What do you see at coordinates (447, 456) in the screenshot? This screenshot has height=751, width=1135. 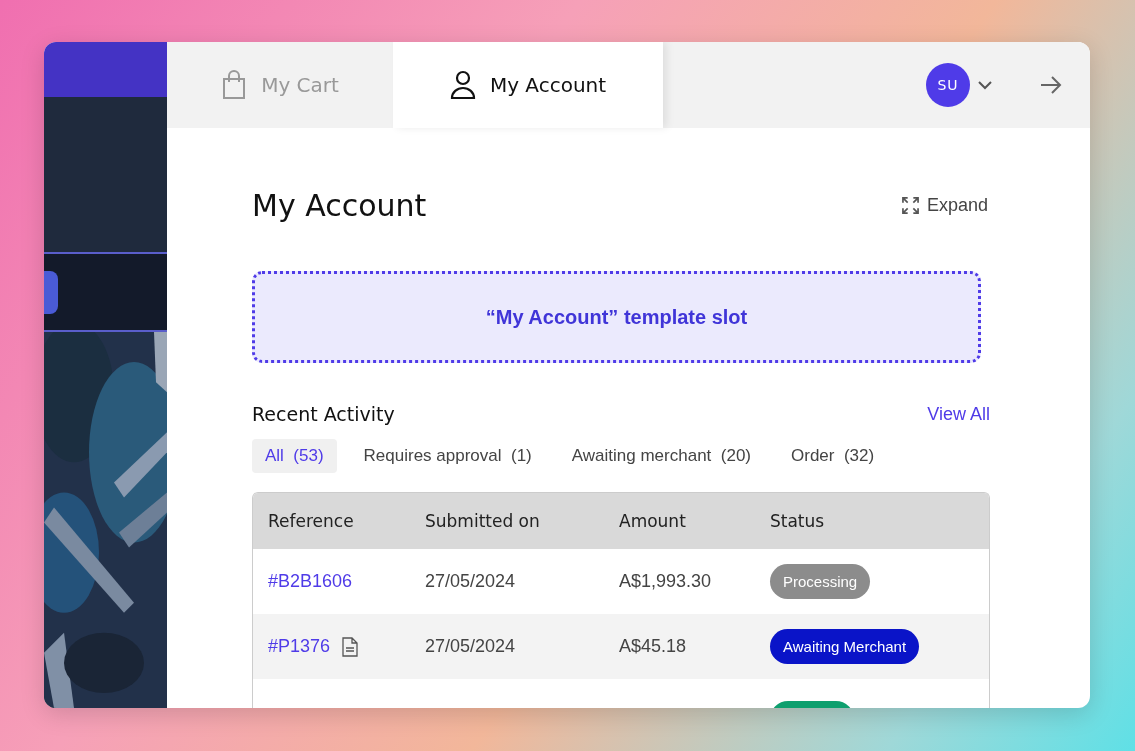 I see `filter-tab: Requires approval (1)` at bounding box center [447, 456].